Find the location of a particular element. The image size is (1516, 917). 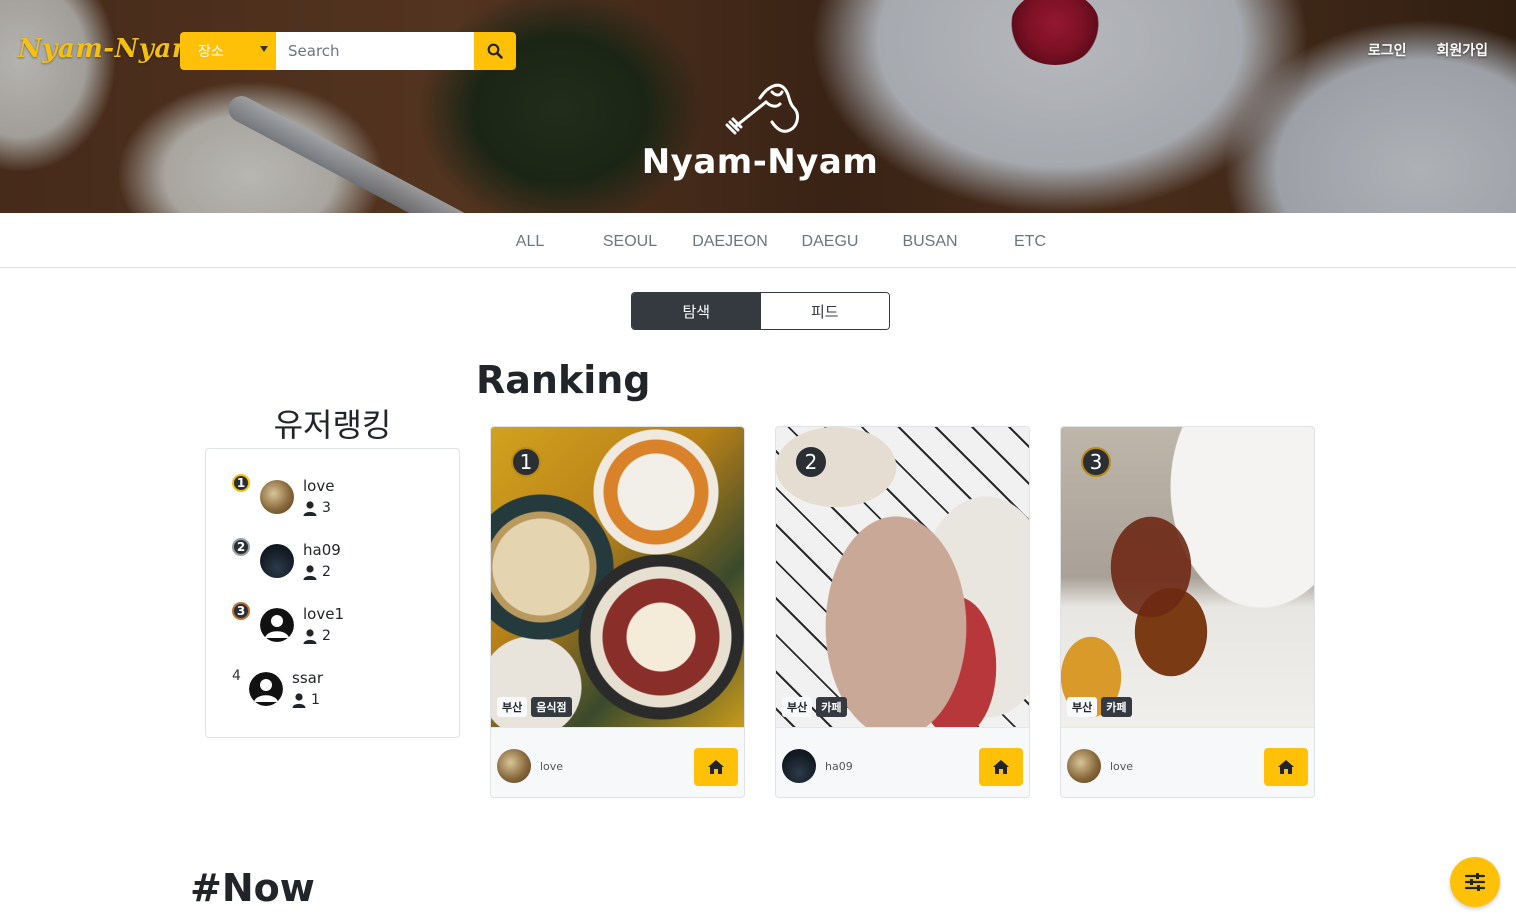

filter-fab-button is located at coordinates (1475, 882).